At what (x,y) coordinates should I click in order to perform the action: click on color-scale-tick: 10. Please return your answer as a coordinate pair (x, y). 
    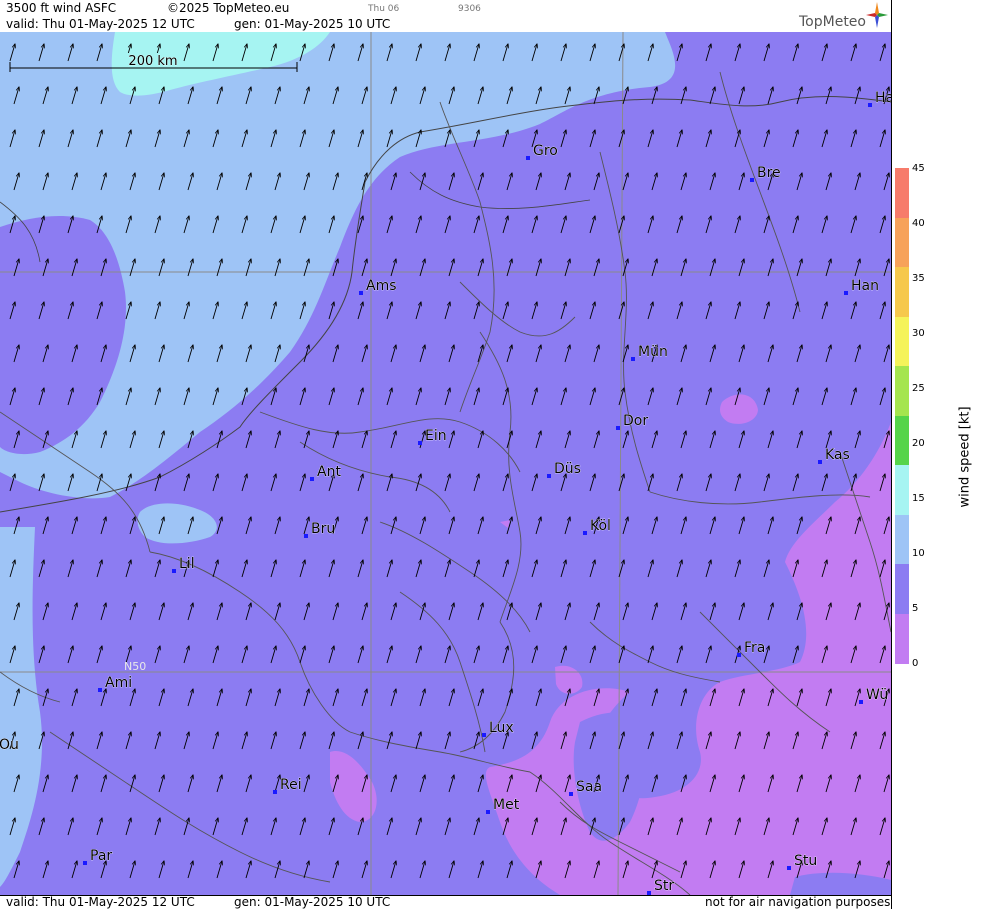
    Looking at the image, I should click on (918, 553).